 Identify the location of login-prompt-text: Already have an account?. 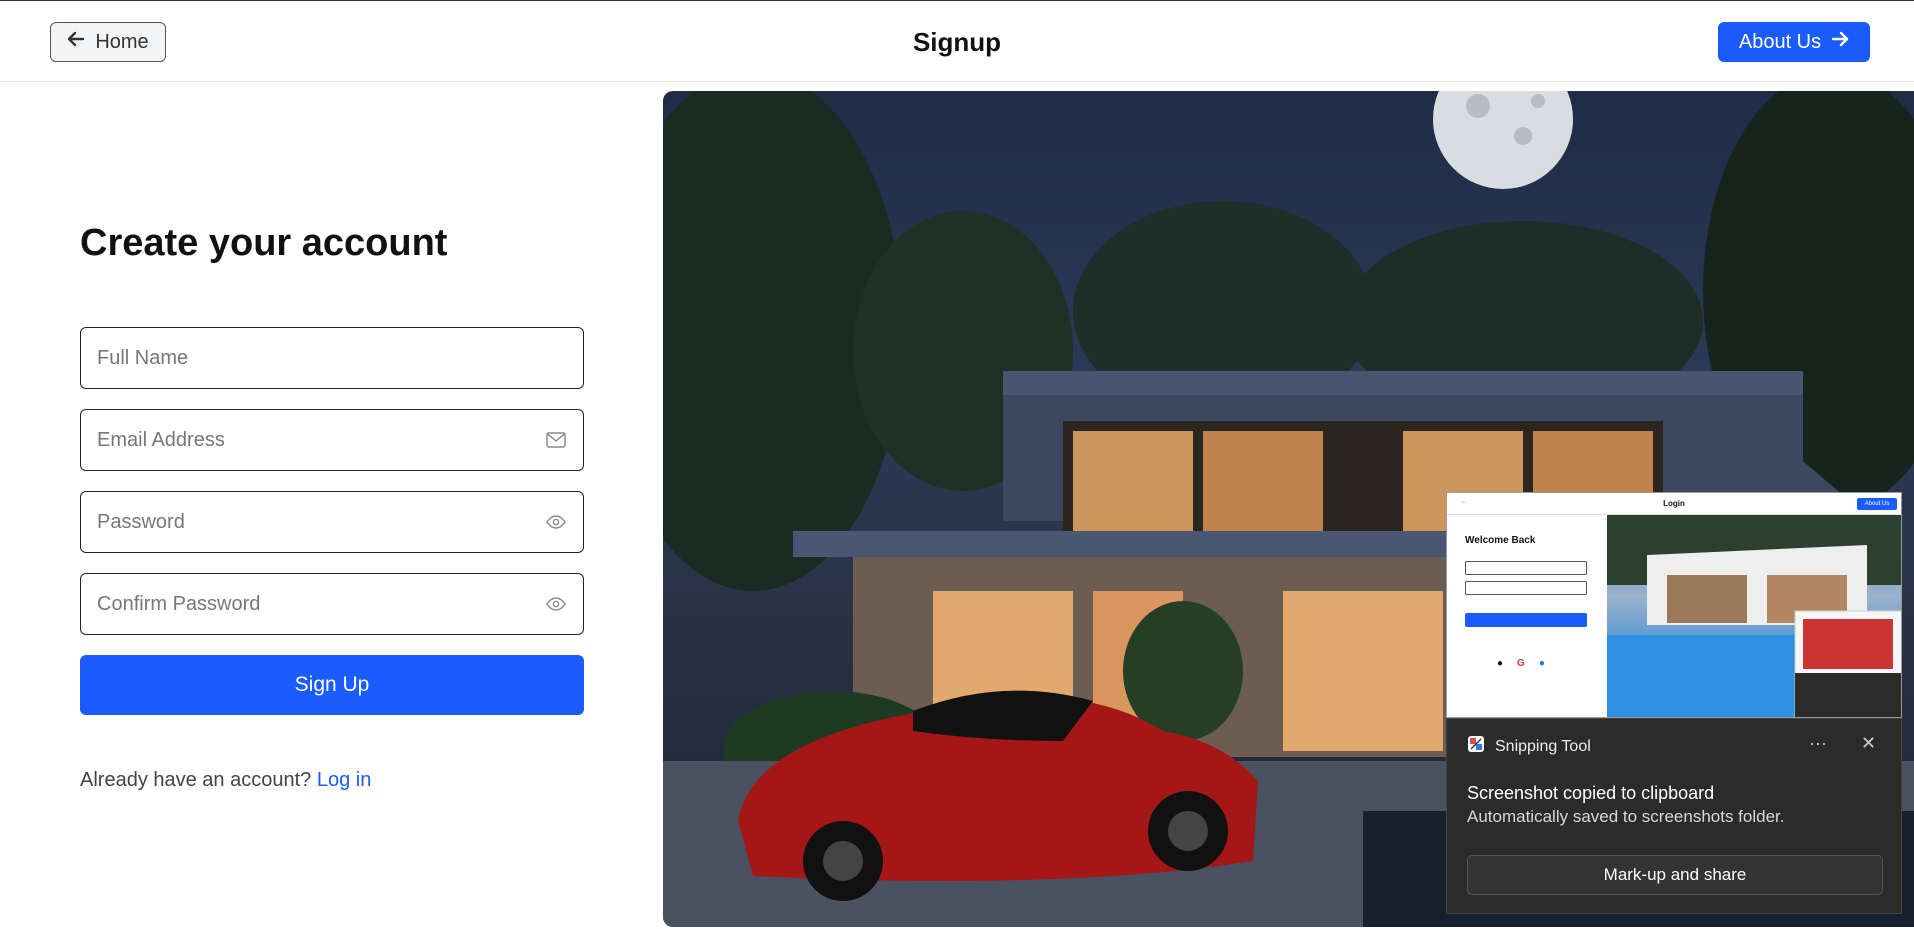
(196, 780).